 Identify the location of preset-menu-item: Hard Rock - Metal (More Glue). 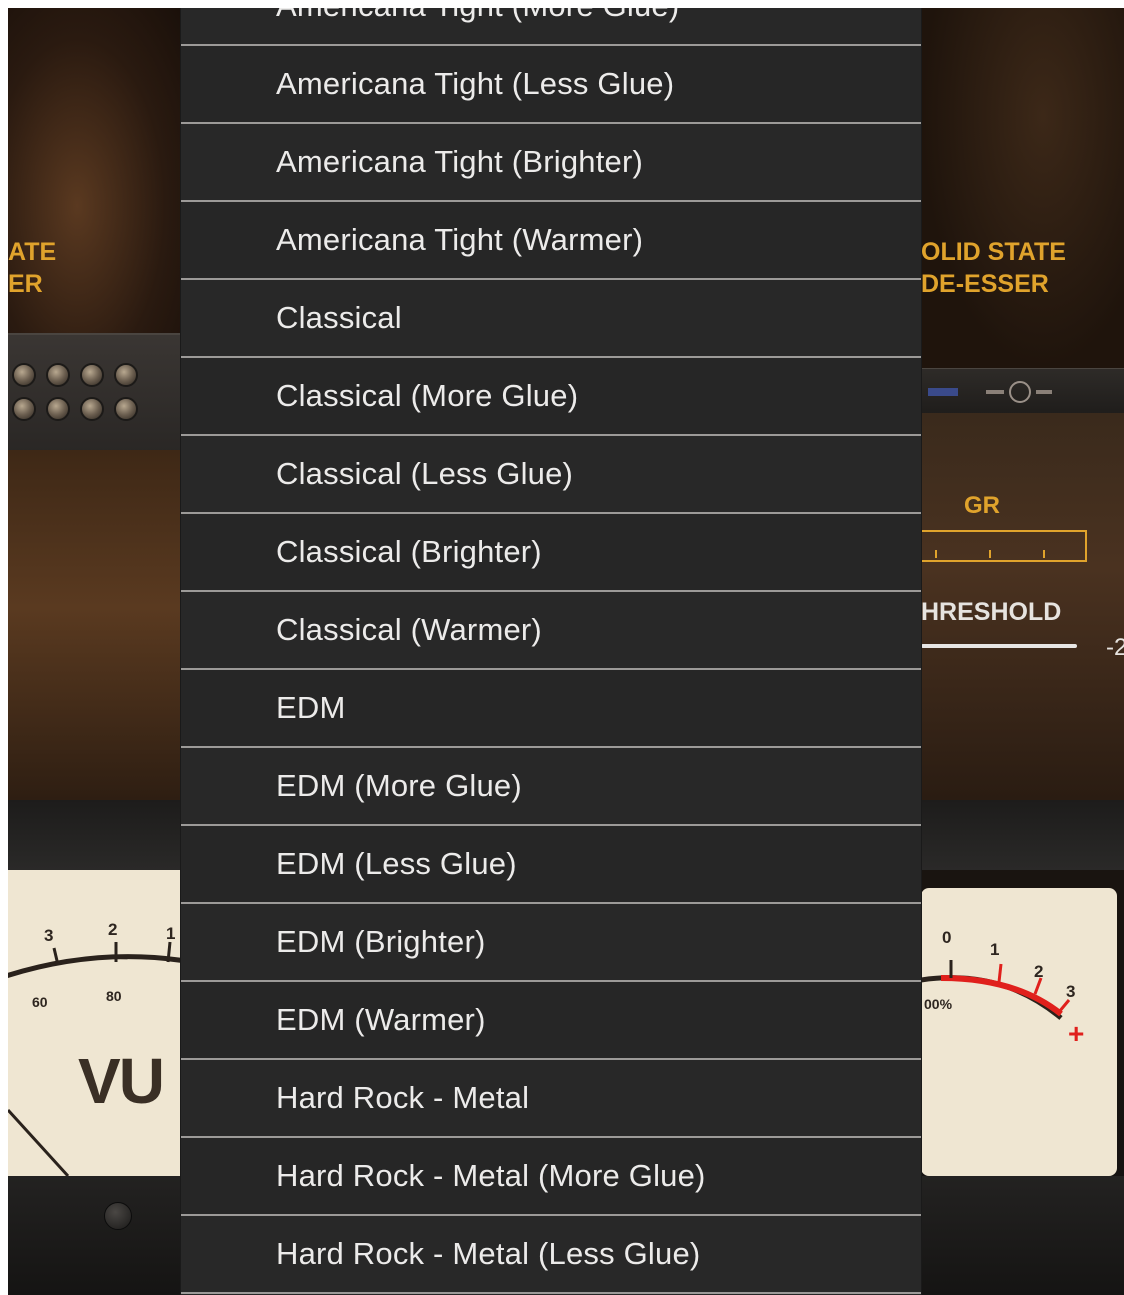
(551, 1177).